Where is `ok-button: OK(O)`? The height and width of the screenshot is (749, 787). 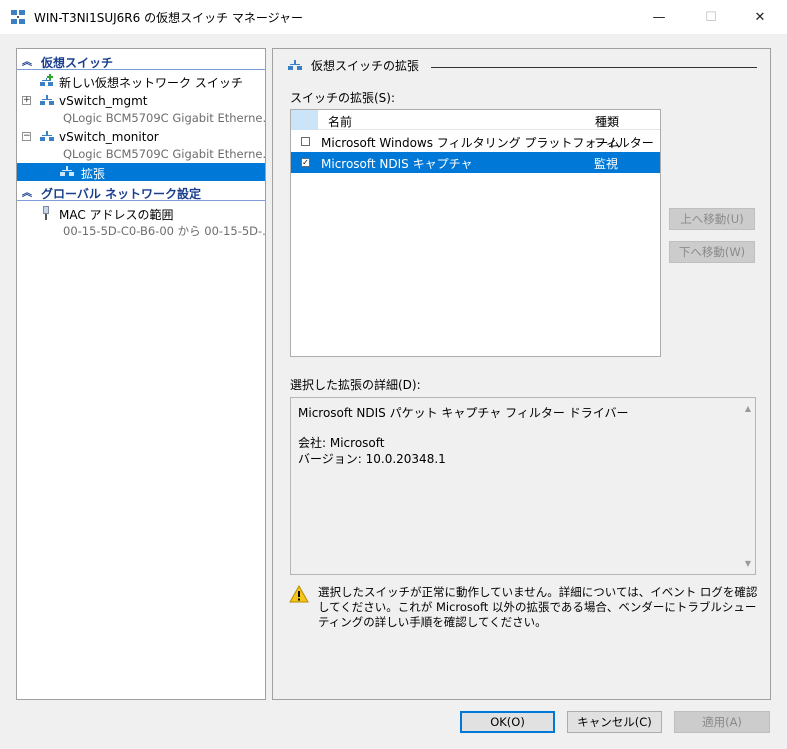
ok-button: OK(O) is located at coordinates (507, 722).